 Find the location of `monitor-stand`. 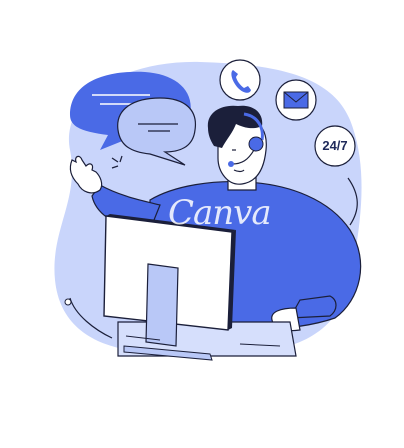

monitor-stand is located at coordinates (162, 305).